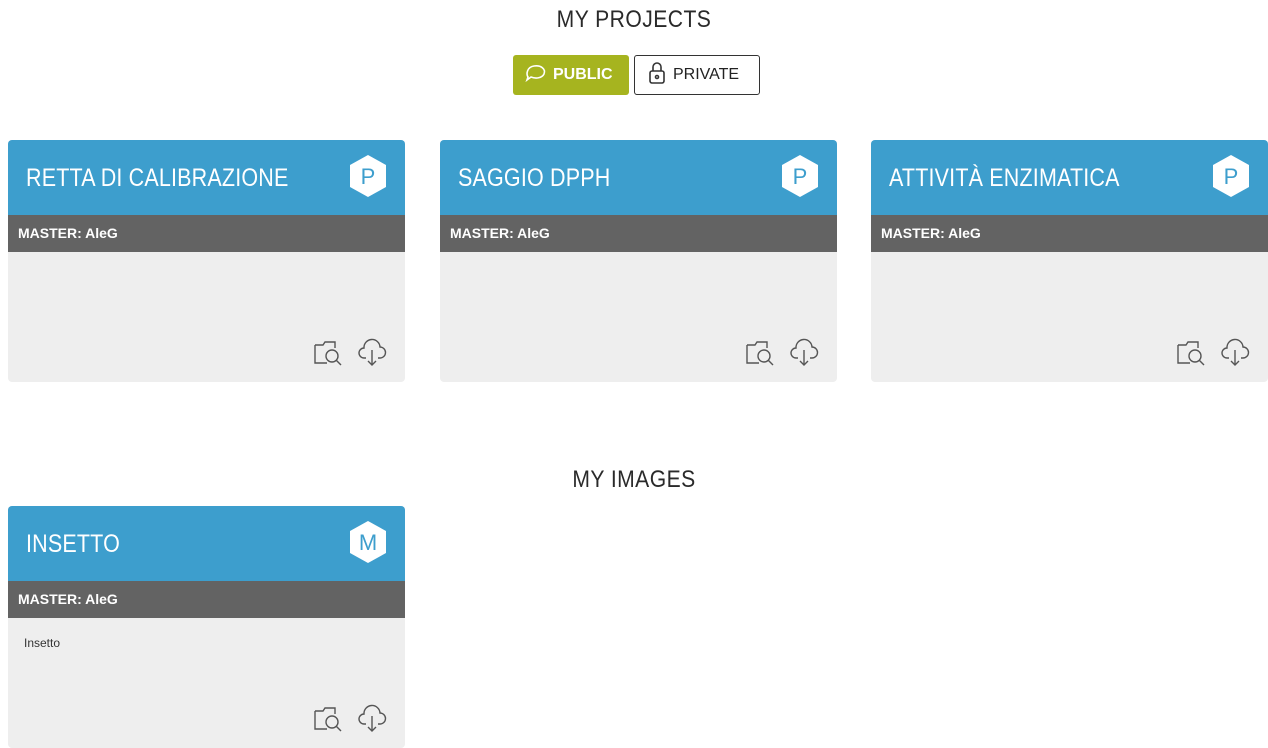 Image resolution: width=1268 pixels, height=748 pixels. I want to click on public-filter-button: PUBLIC, so click(571, 75).